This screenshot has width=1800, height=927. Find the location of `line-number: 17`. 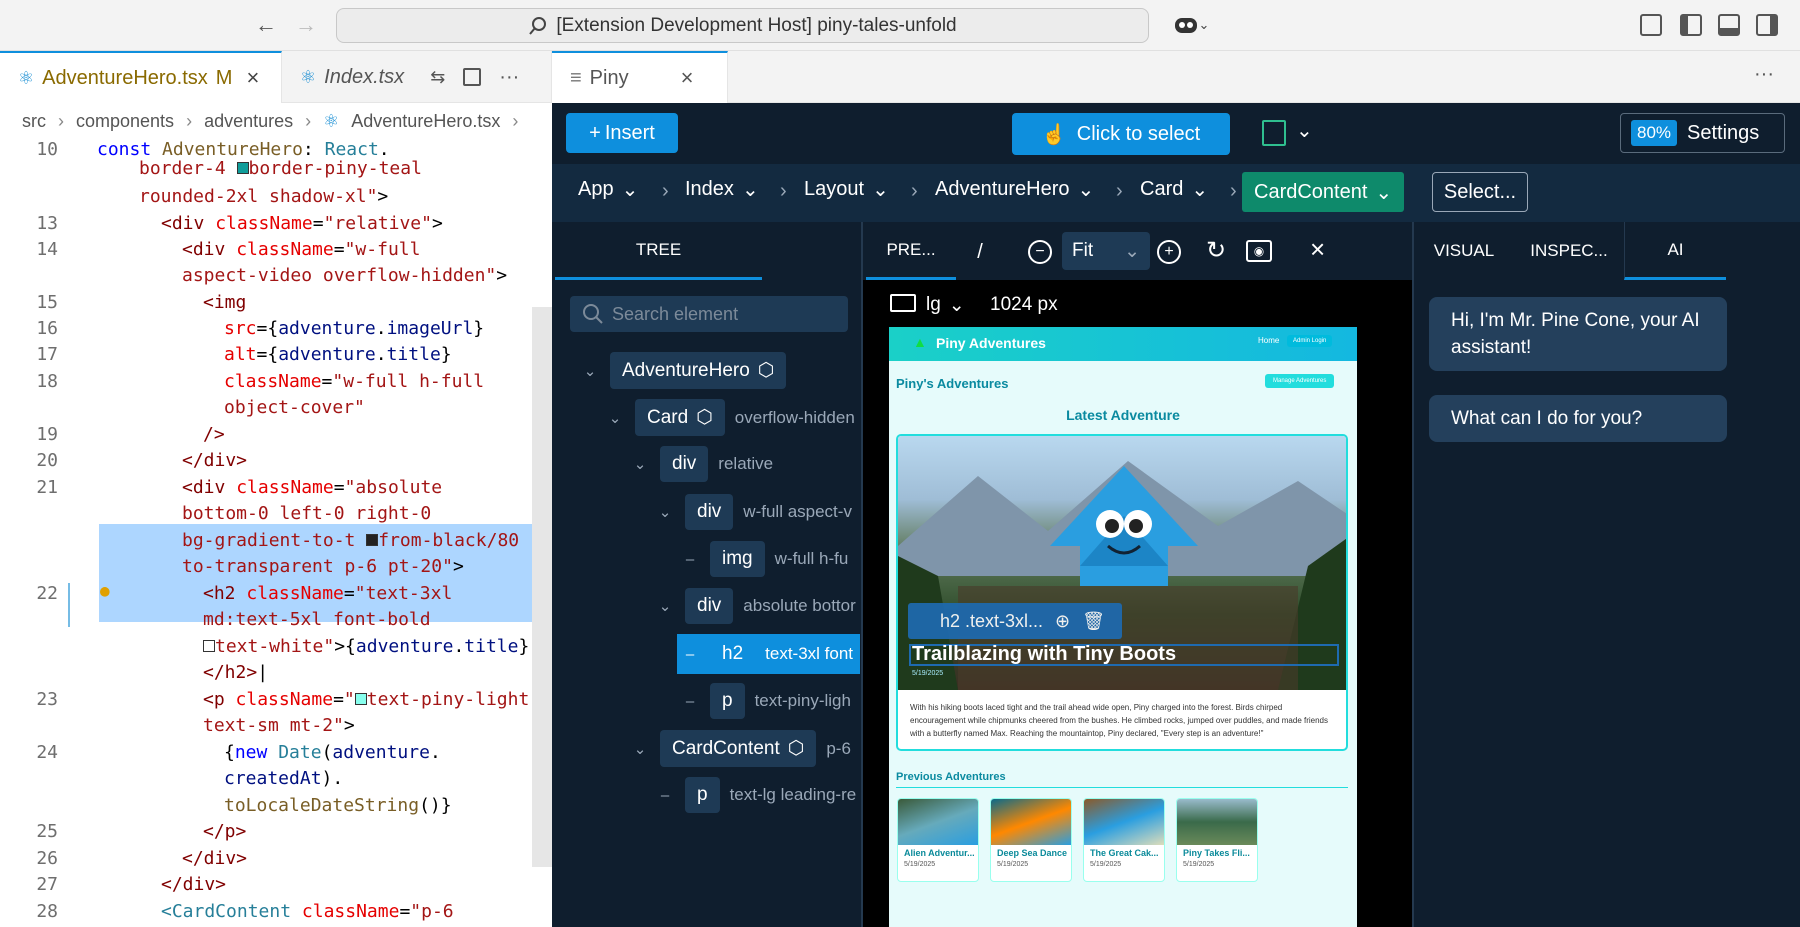

line-number: 17 is located at coordinates (47, 354).